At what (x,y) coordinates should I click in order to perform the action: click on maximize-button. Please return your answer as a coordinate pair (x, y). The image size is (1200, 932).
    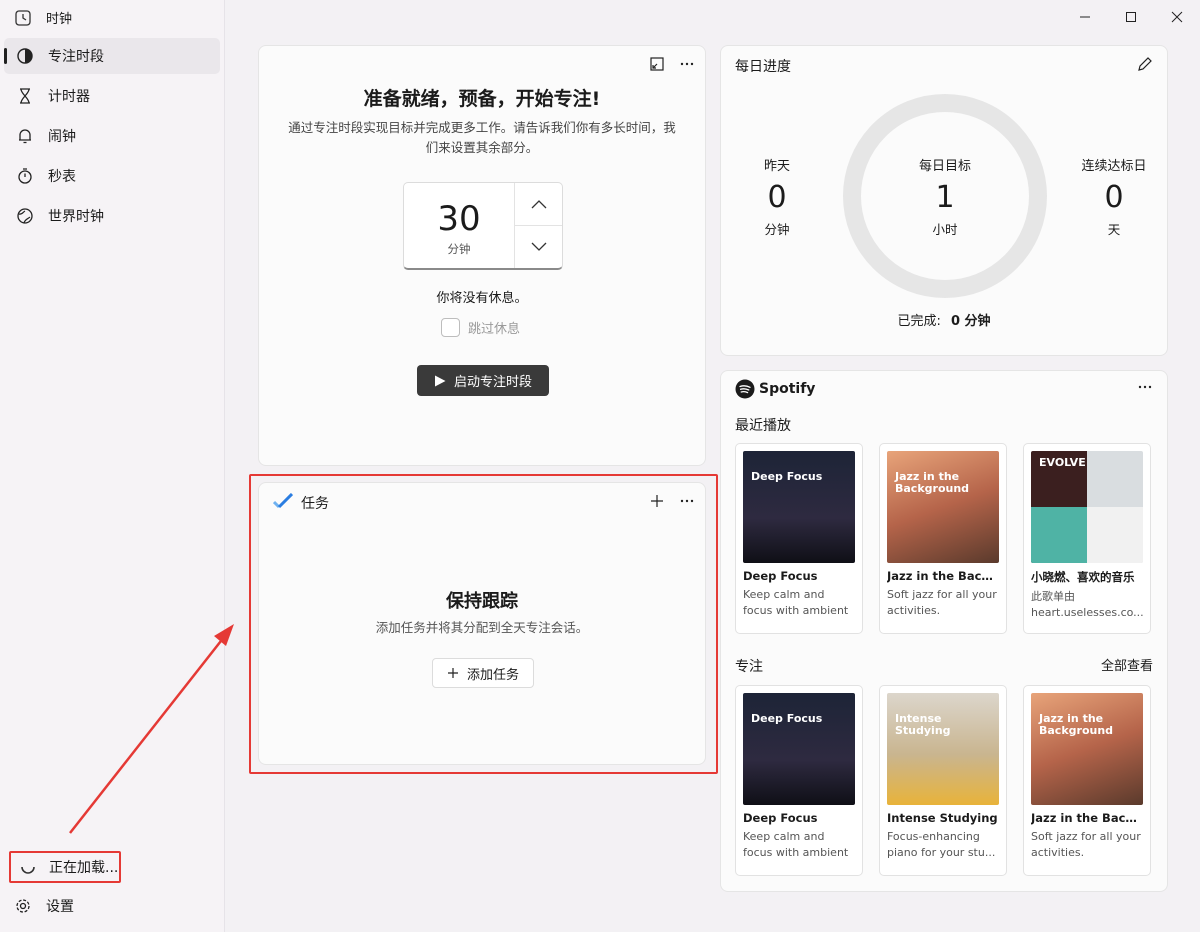
    Looking at the image, I should click on (1131, 17).